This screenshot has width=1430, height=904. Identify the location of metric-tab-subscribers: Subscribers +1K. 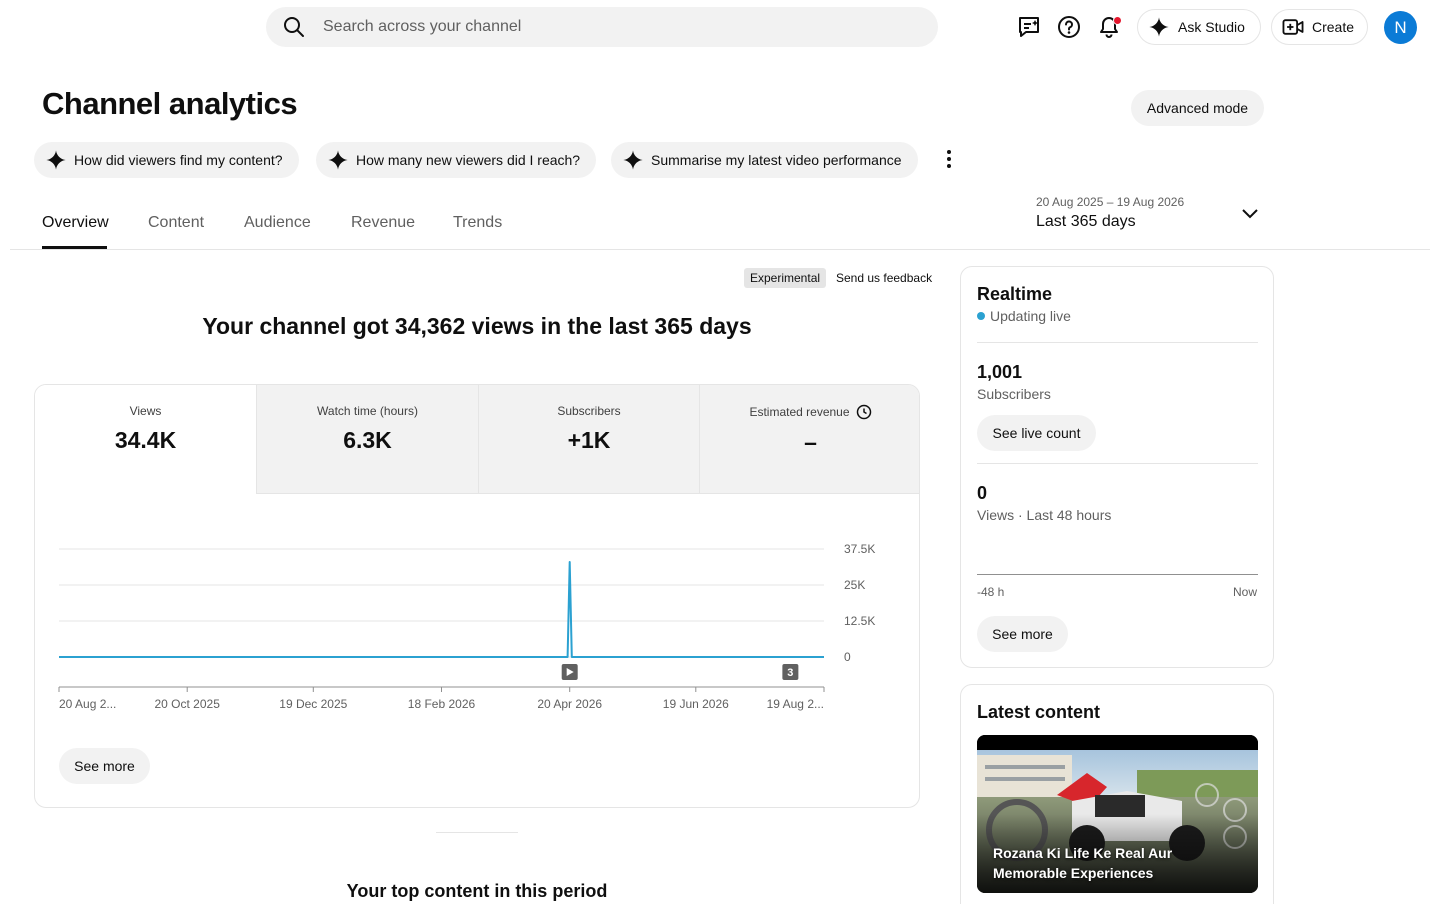
(588, 439).